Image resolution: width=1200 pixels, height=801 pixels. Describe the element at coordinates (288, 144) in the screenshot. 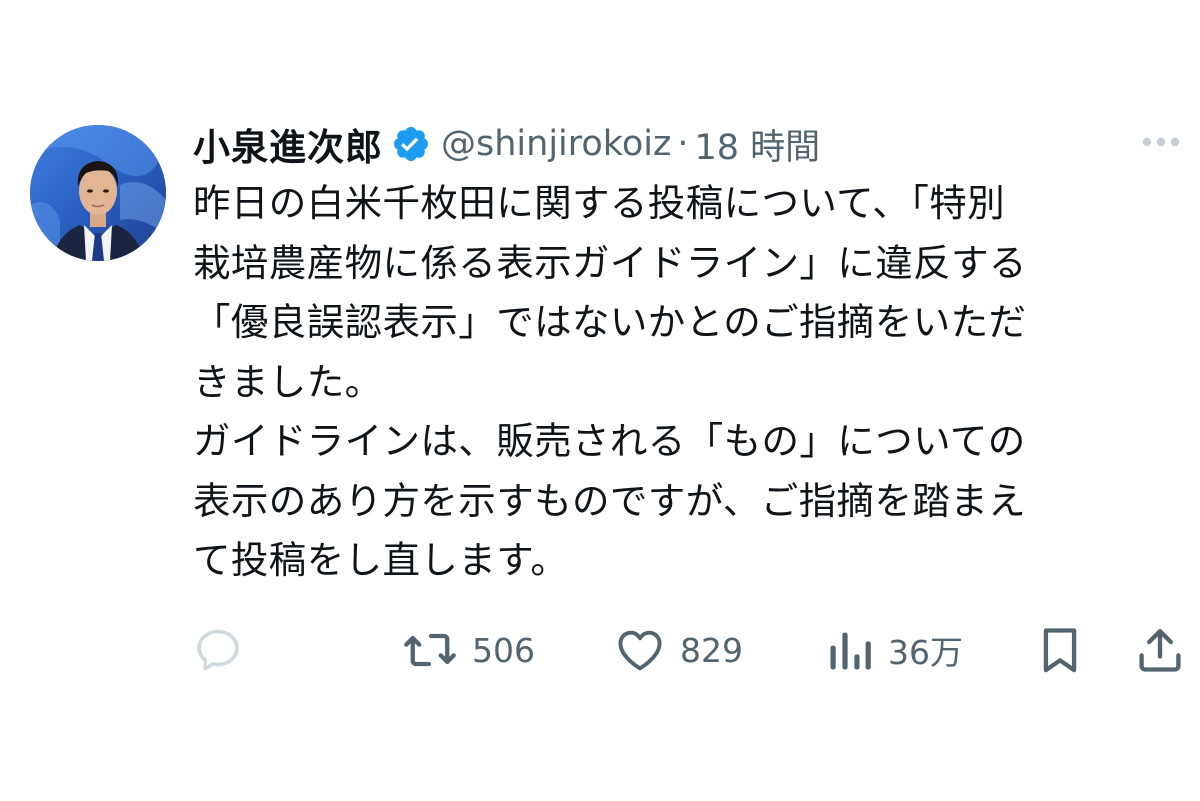

I see `display-name: 小泉進次郎` at that location.